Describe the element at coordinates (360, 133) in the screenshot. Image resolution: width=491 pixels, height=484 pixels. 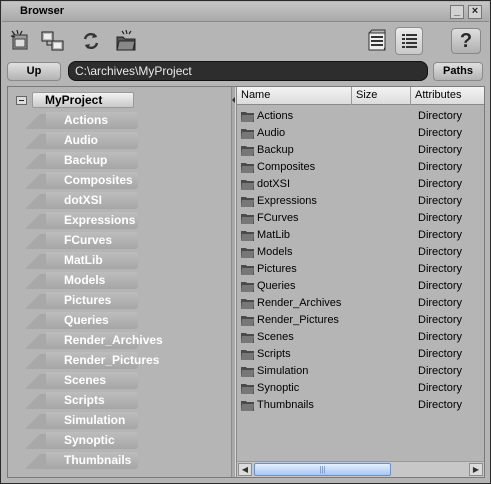
I see `table-row: Audio Directory` at that location.